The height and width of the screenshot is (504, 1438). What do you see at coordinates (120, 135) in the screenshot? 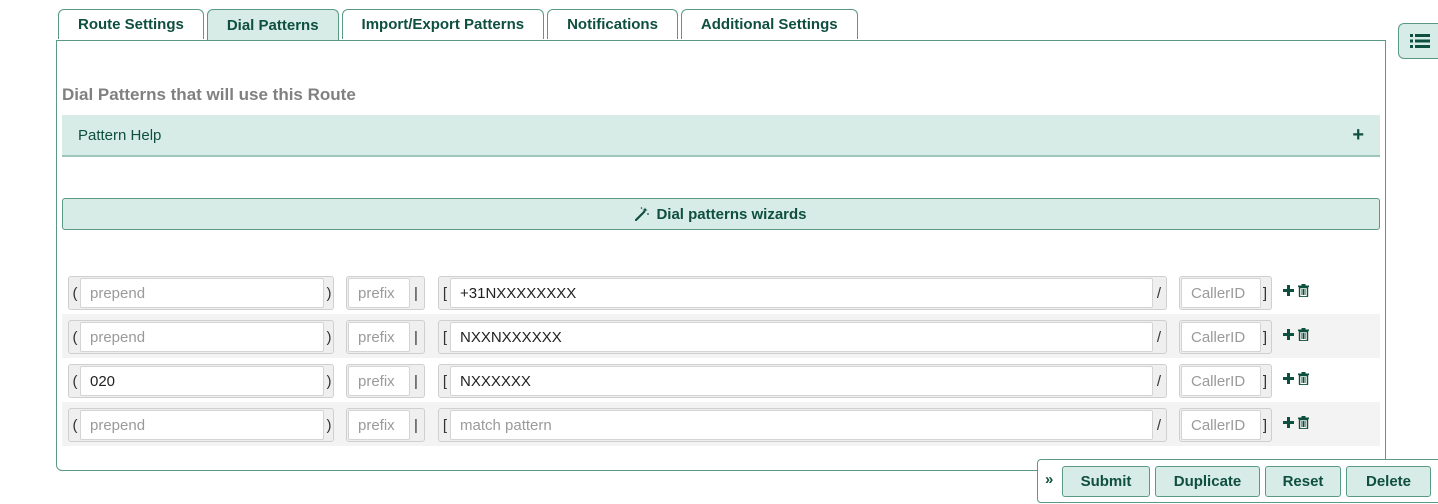
I see `pattern-help-label: Pattern Help` at bounding box center [120, 135].